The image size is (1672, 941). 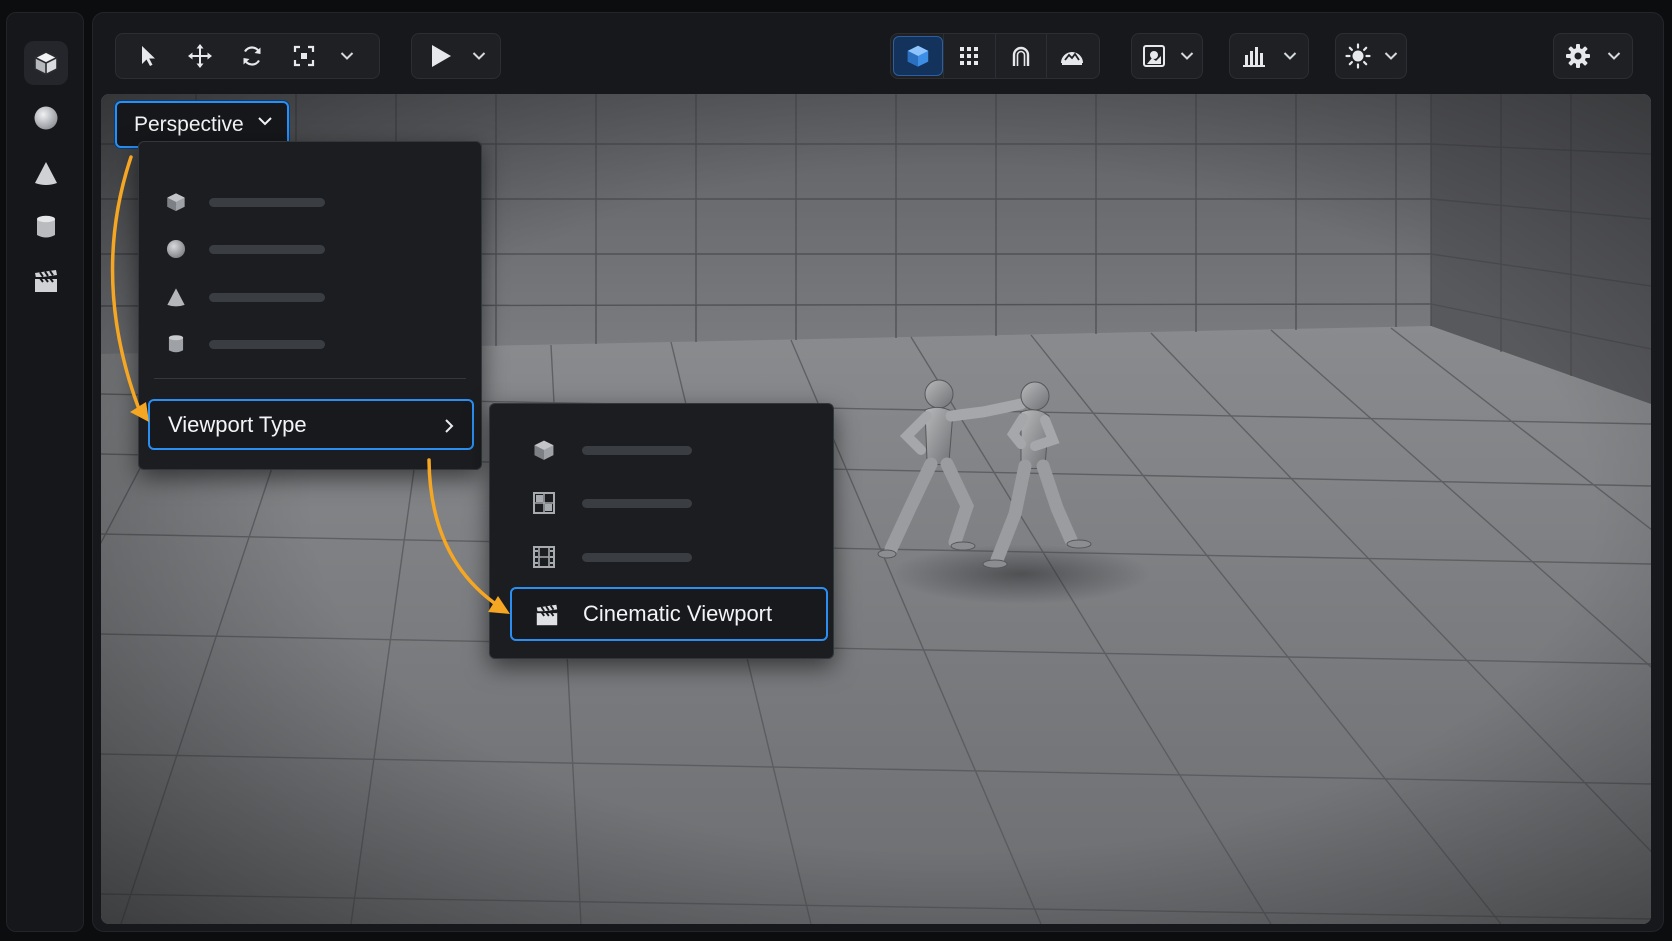 I want to click on camera-dropdown-button, so click(x=1187, y=56).